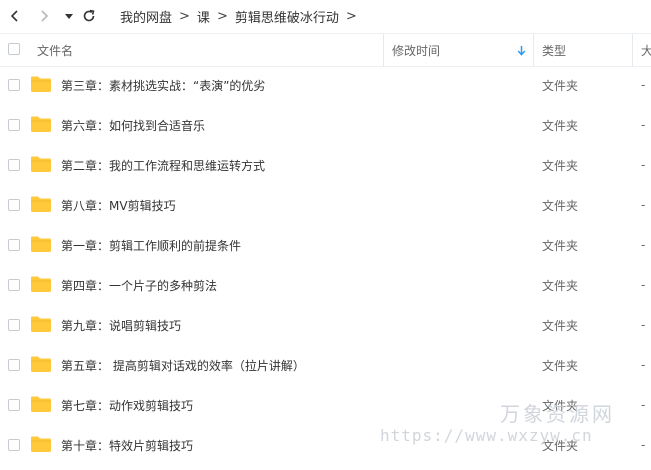 The image size is (651, 470). Describe the element at coordinates (146, 16) in the screenshot. I see `breadcrumb-item-my-drive: 我的网盘` at that location.